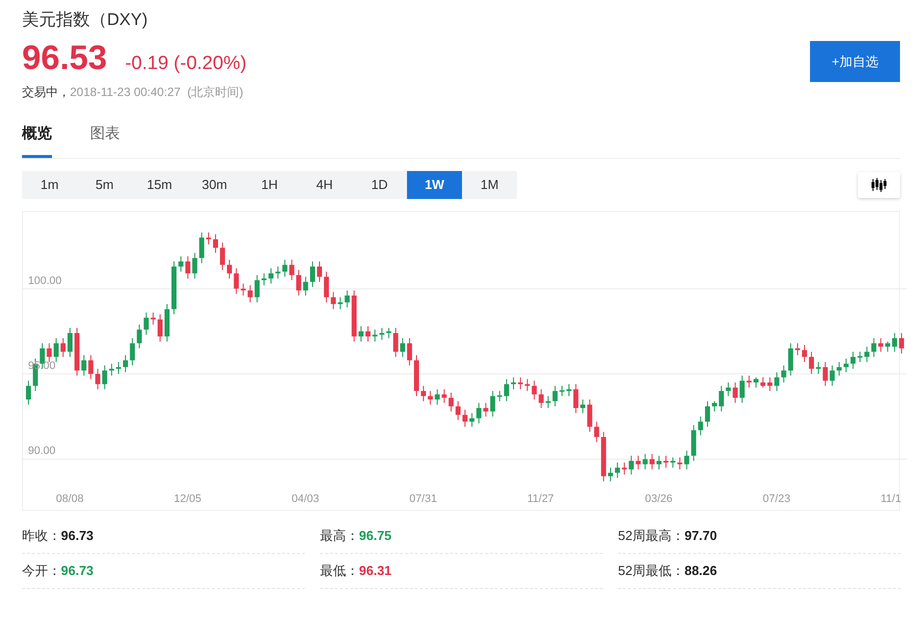 The height and width of the screenshot is (618, 922). Describe the element at coordinates (855, 61) in the screenshot. I see `add-watchlist-button: +加自选` at that location.